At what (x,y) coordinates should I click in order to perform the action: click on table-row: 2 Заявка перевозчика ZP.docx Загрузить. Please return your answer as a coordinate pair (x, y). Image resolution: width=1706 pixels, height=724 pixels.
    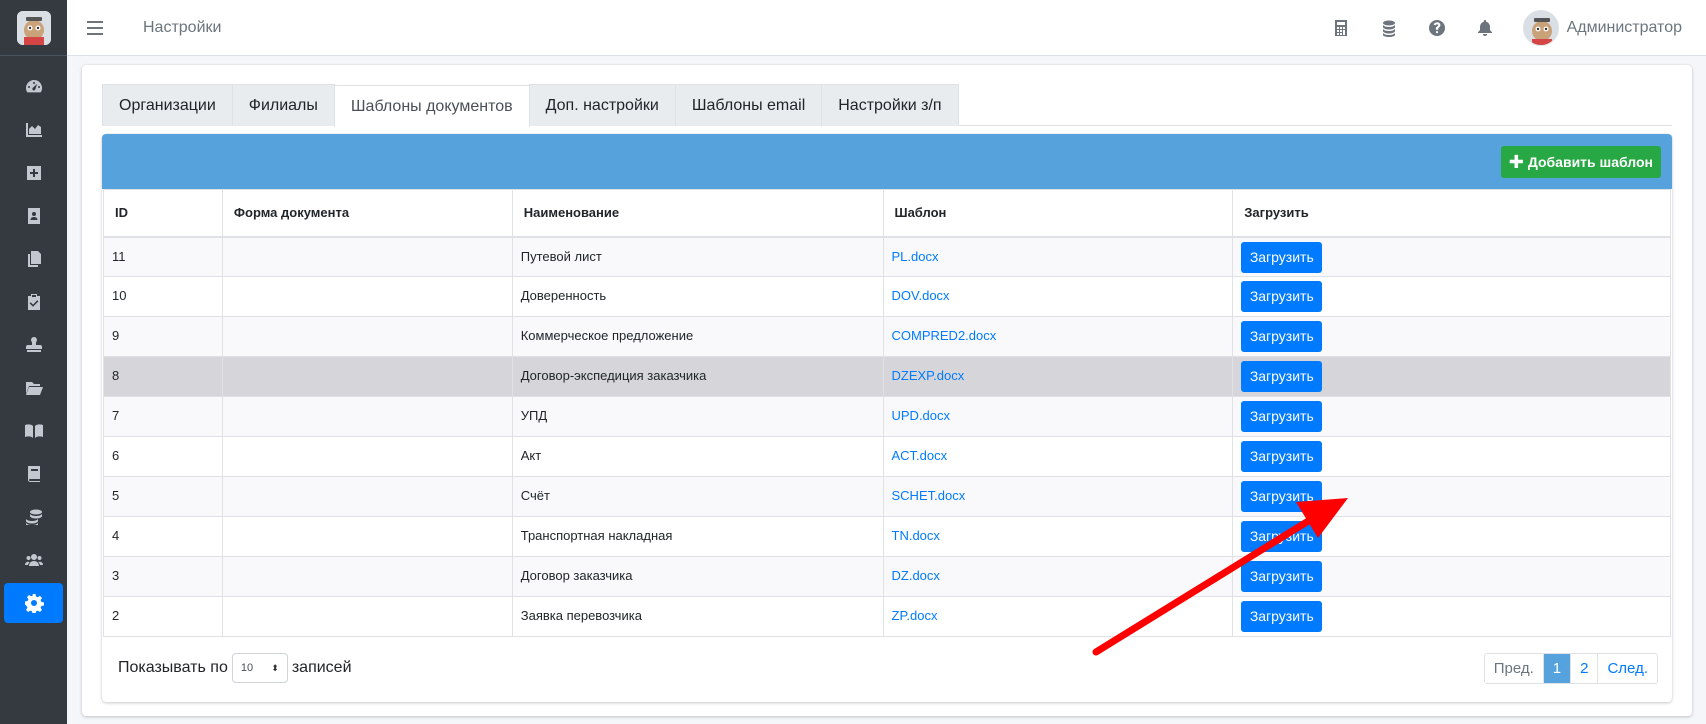
    Looking at the image, I should click on (887, 616).